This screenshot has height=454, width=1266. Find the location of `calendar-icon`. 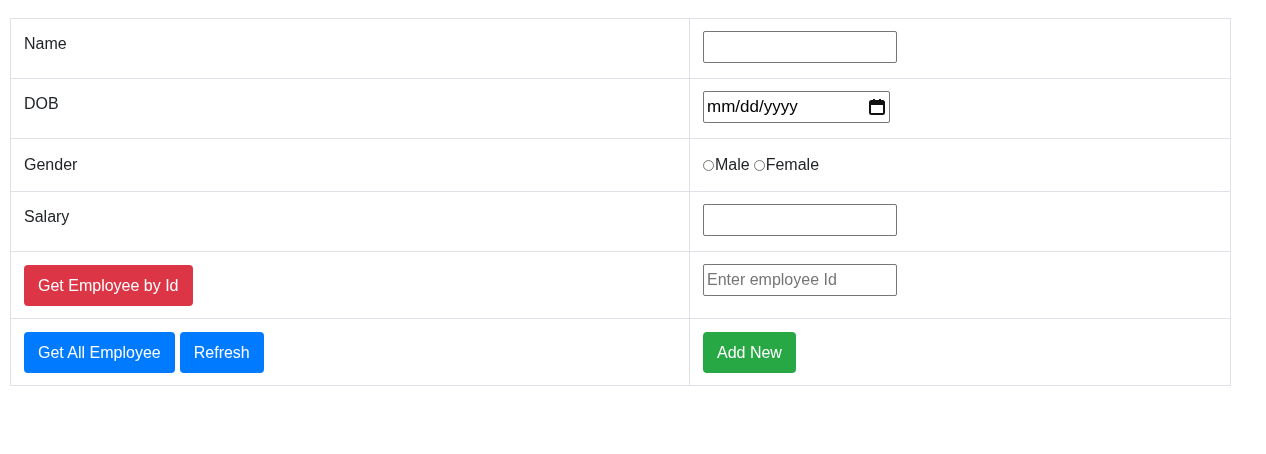

calendar-icon is located at coordinates (877, 107).